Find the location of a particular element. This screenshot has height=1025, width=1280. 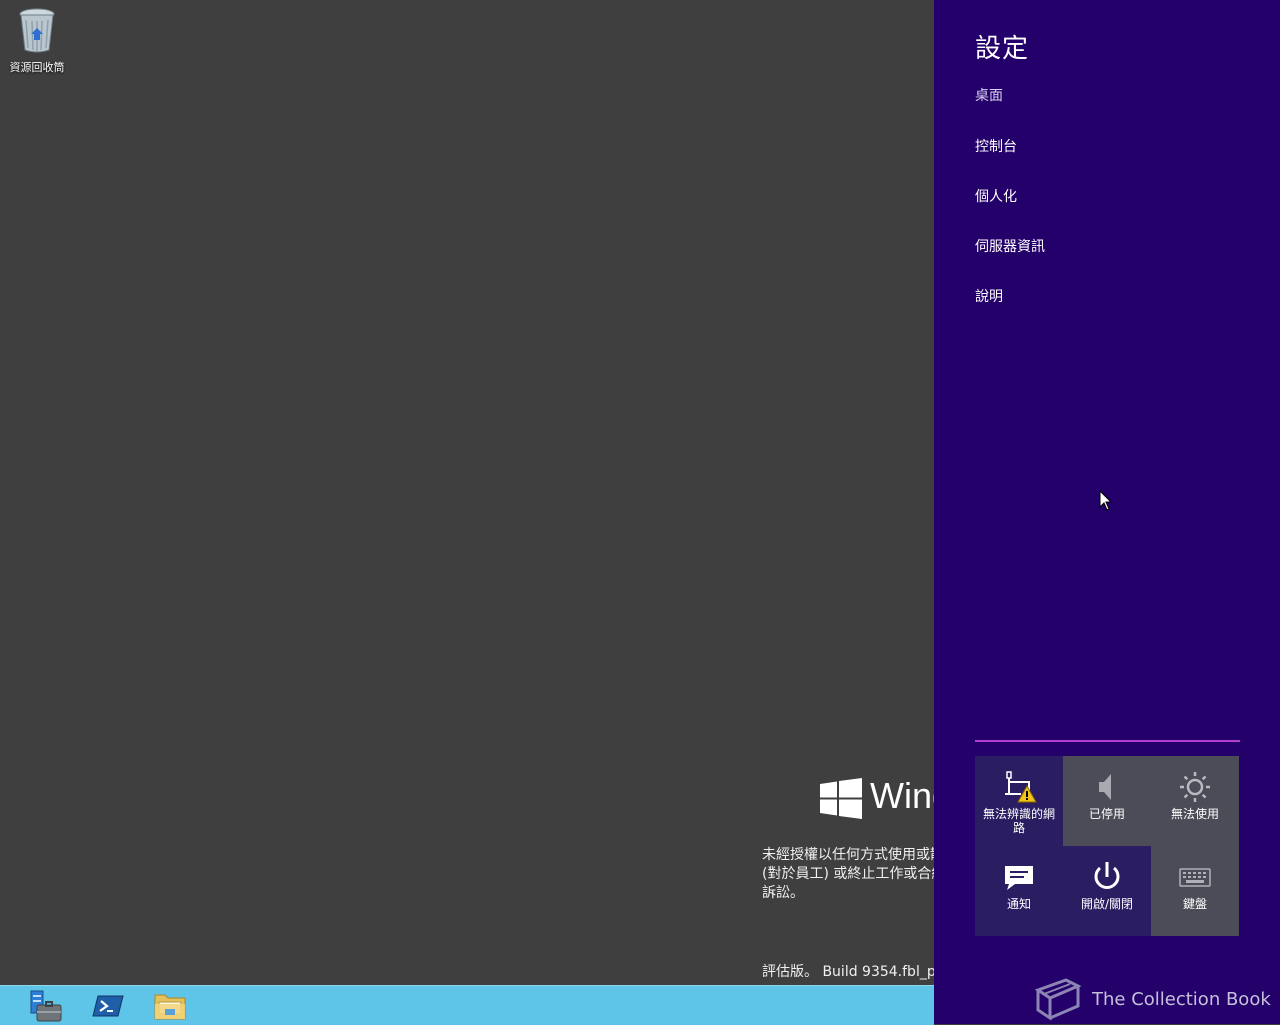

tile-power: 開啟/關閉 is located at coordinates (1107, 891).